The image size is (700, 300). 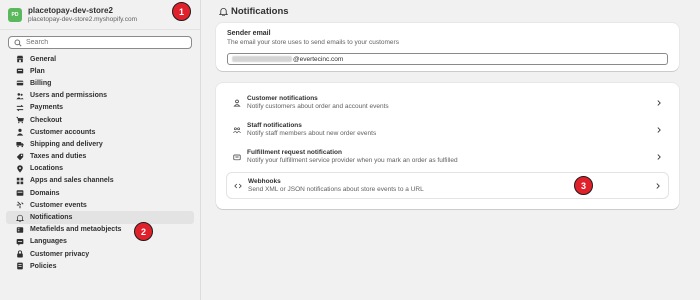 I want to click on sidebar-item-apps-and-sales-channels: Apps and sales channels, so click(x=100, y=181).